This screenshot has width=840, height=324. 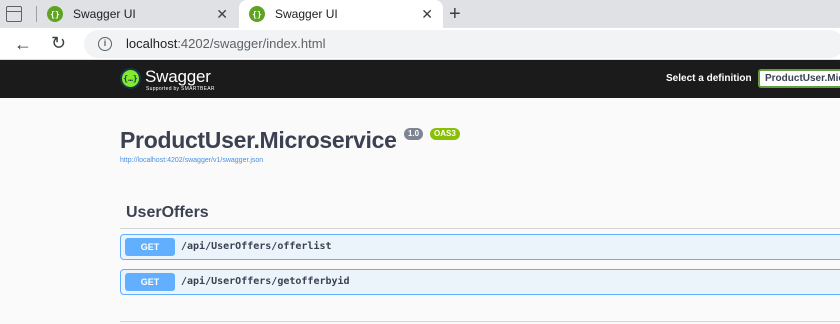 I want to click on url-host: localhost, so click(x=152, y=43).